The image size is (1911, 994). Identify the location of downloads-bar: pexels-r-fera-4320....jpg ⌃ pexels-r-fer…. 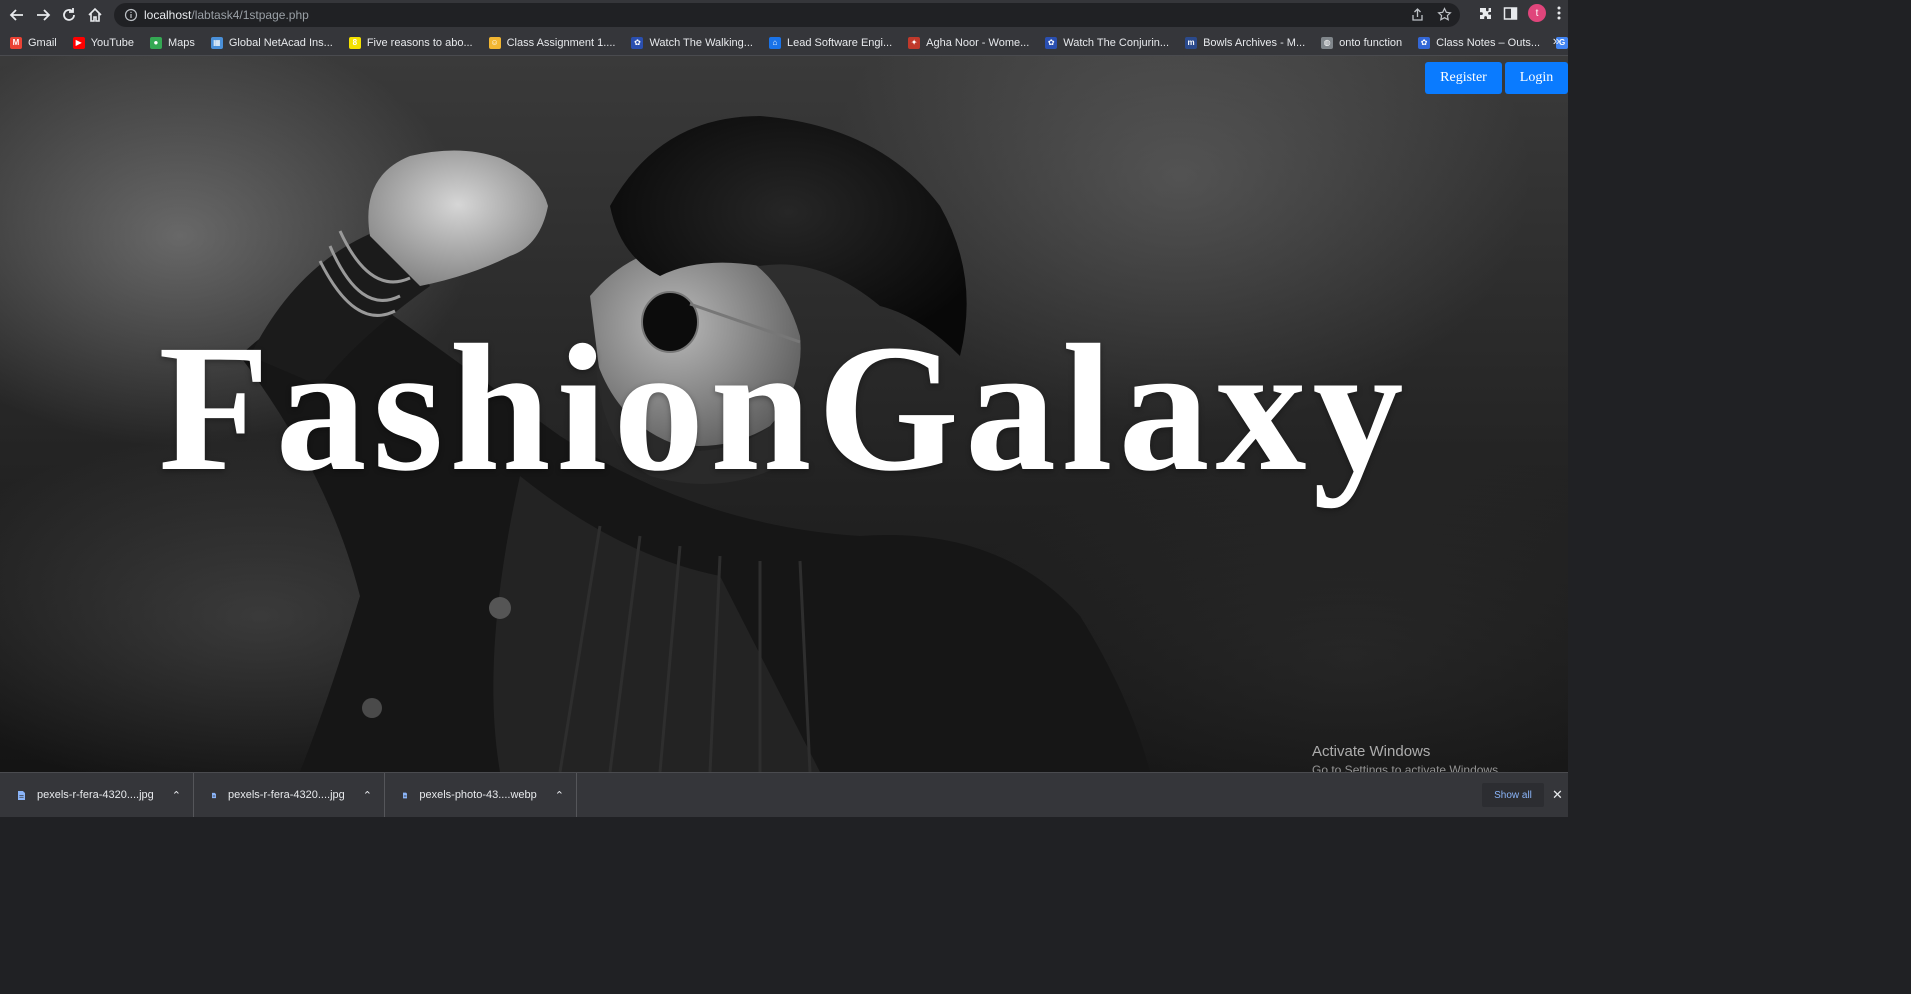
(784, 794).